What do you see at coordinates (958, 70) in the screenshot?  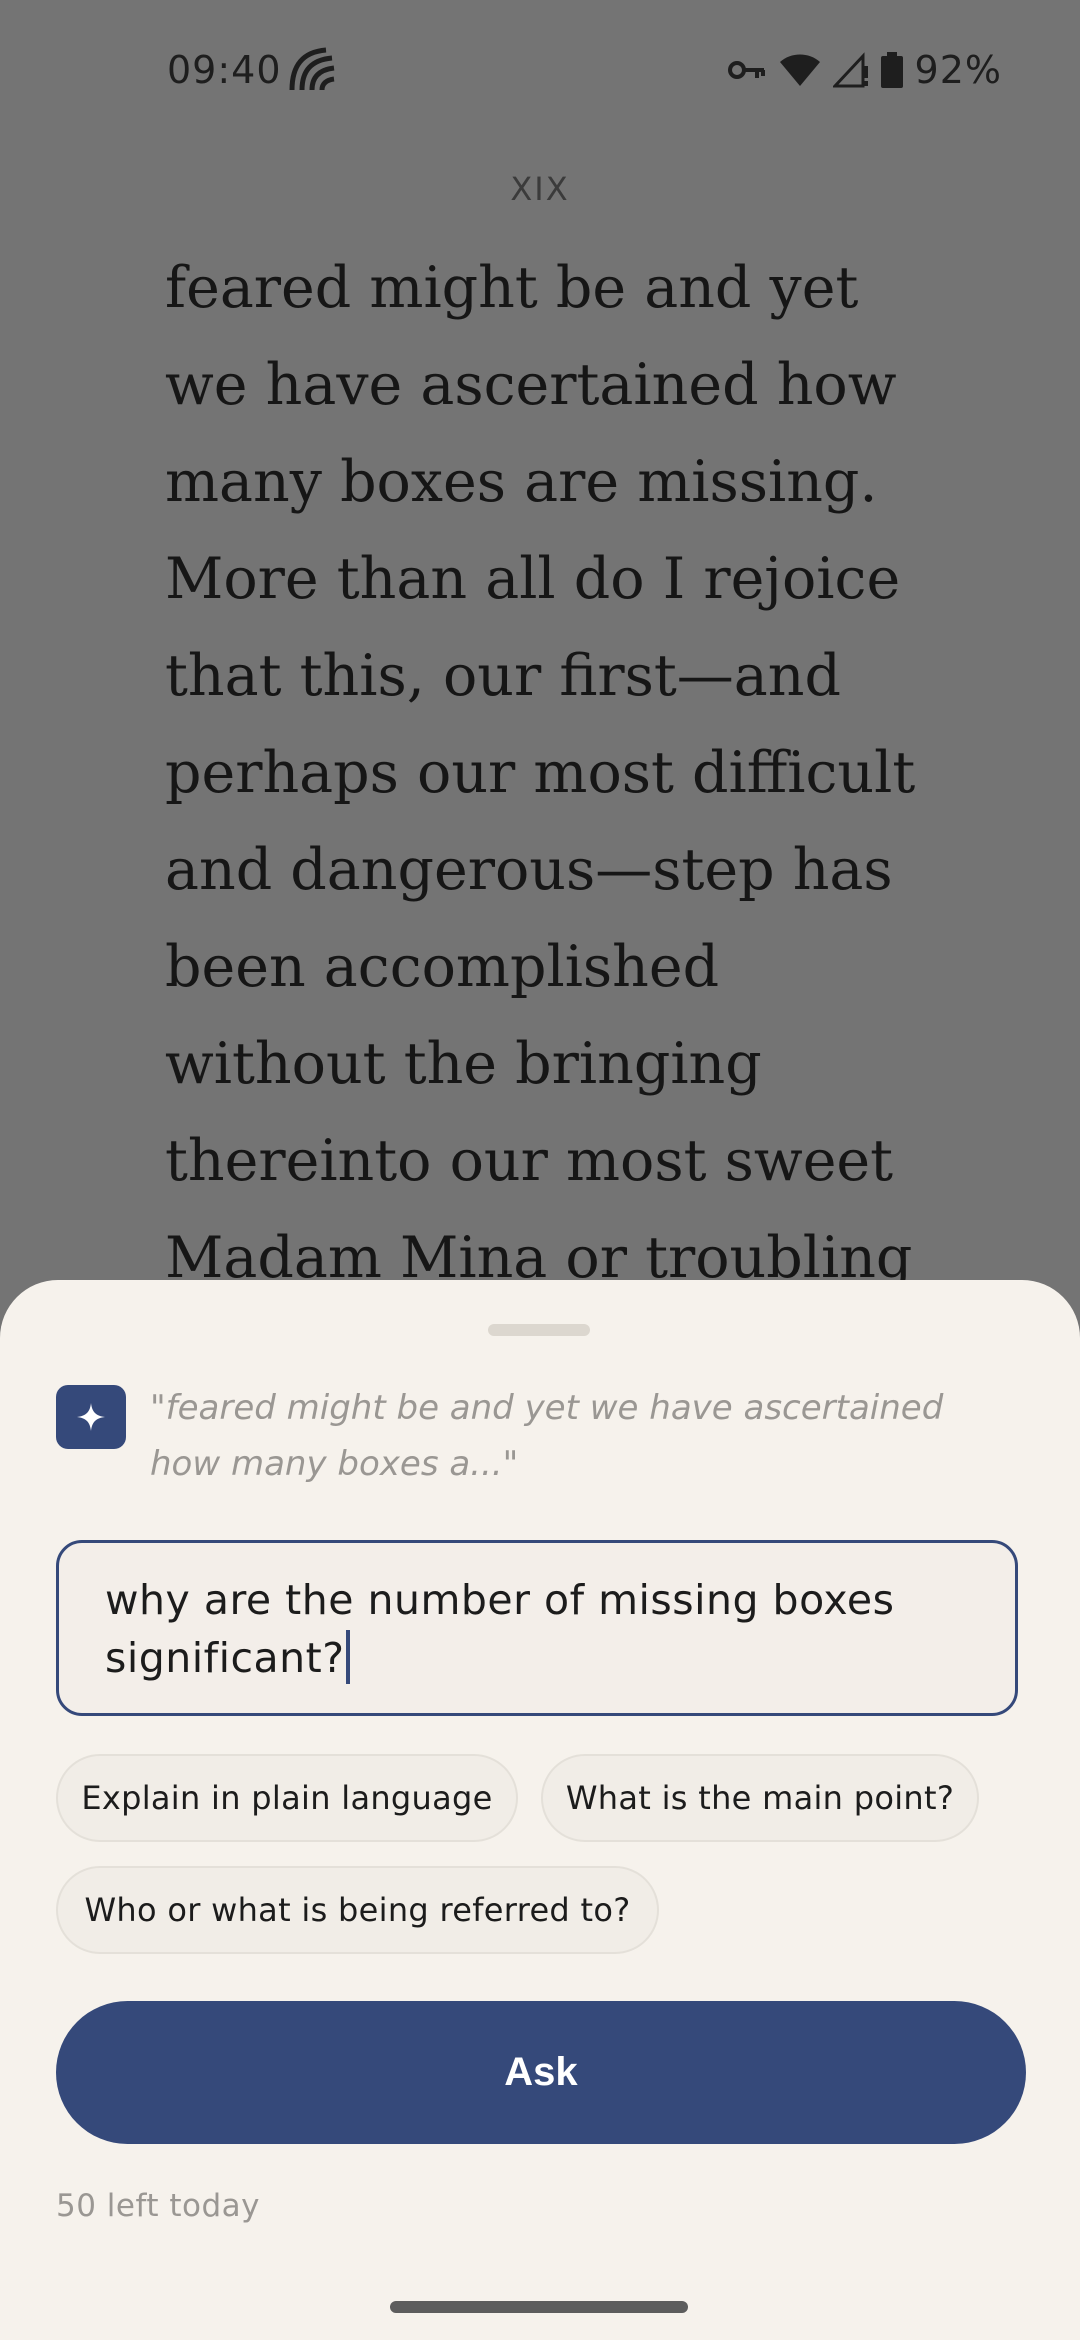 I see `battery-percentage: 92%` at bounding box center [958, 70].